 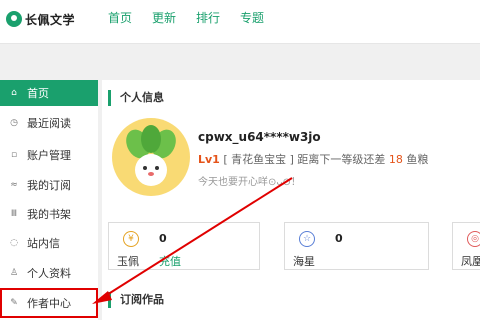 I want to click on next-level-text: 距离下一等级还差, so click(x=341, y=159).